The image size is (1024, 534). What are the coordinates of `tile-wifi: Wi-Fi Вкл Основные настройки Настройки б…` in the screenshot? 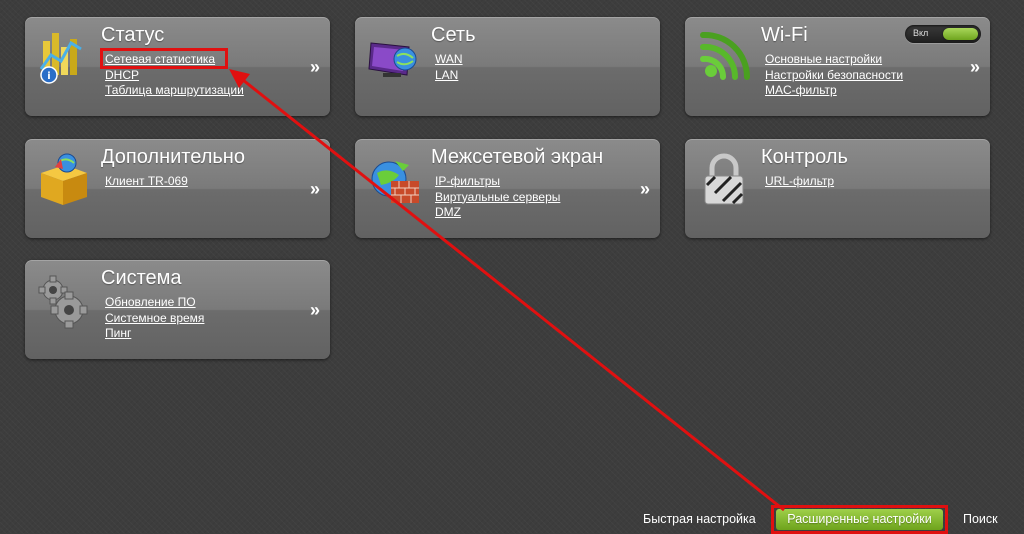 It's located at (837, 66).